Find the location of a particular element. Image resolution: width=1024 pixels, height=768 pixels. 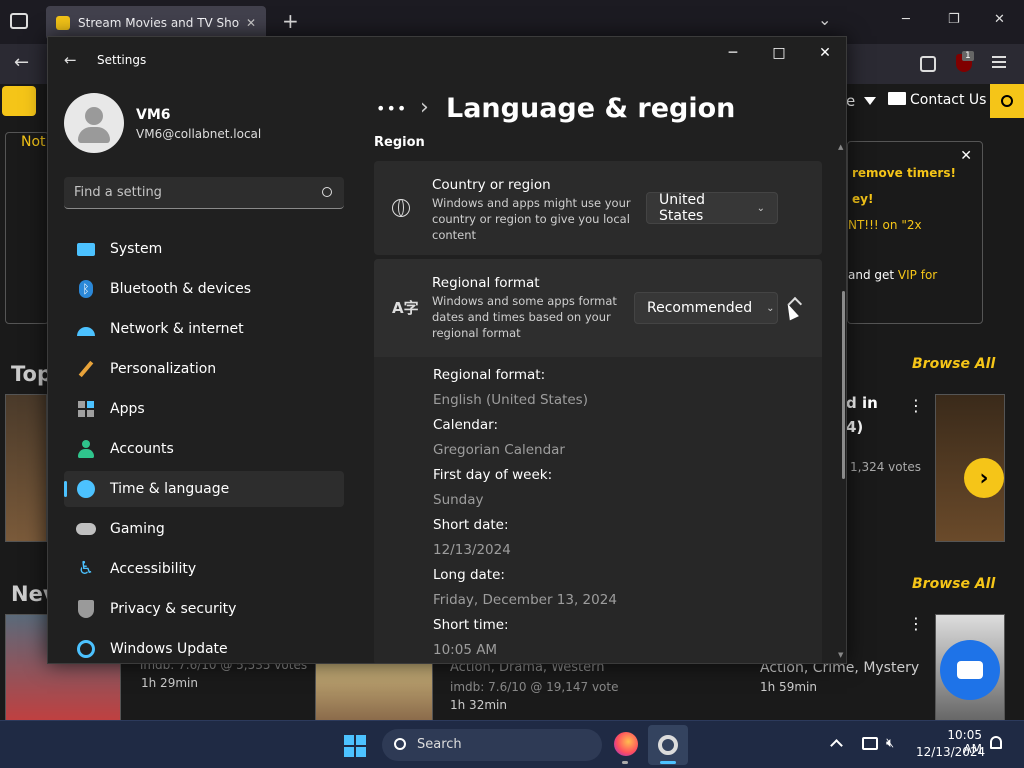

chat-button is located at coordinates (970, 670).